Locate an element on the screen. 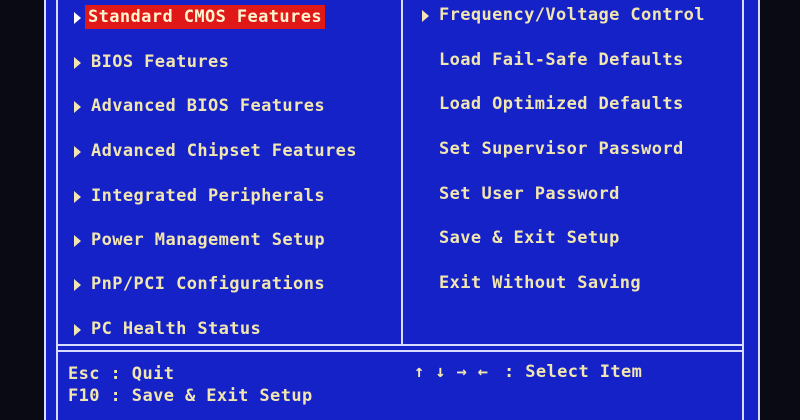  column-divider is located at coordinates (402, 172).